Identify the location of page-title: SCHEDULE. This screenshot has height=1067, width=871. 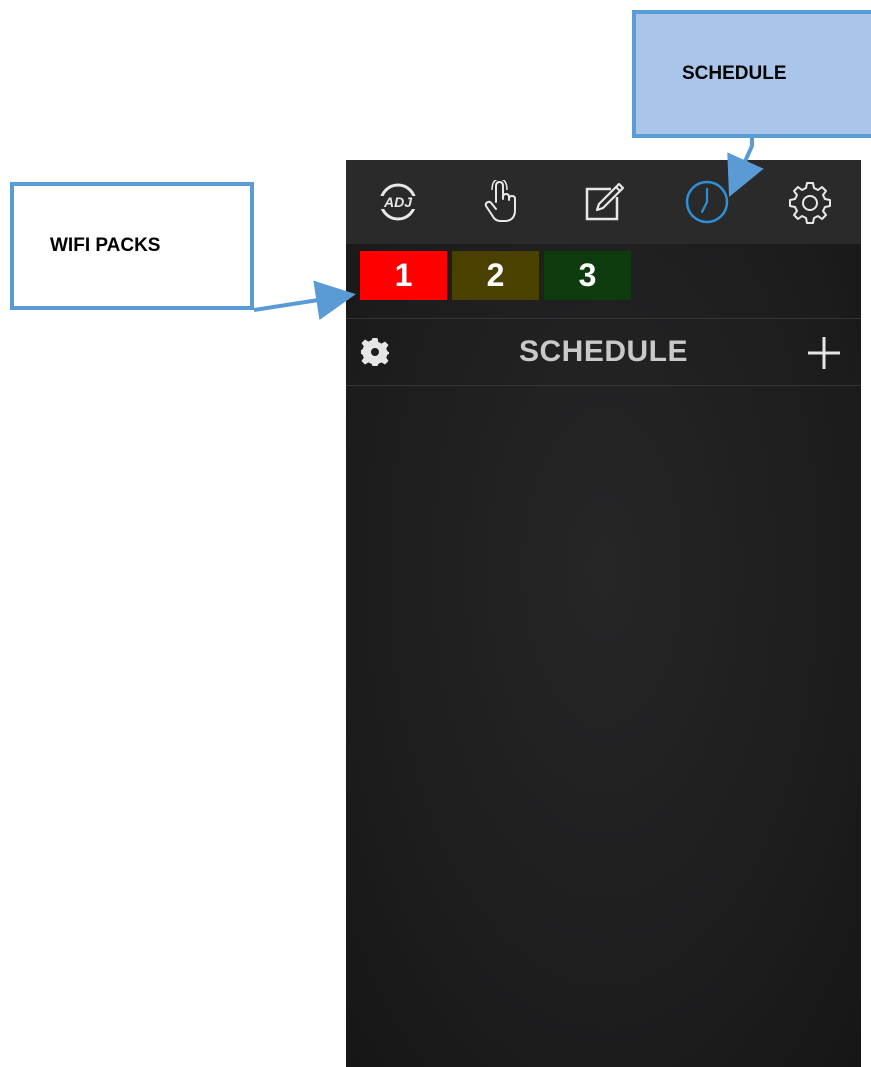
(603, 351).